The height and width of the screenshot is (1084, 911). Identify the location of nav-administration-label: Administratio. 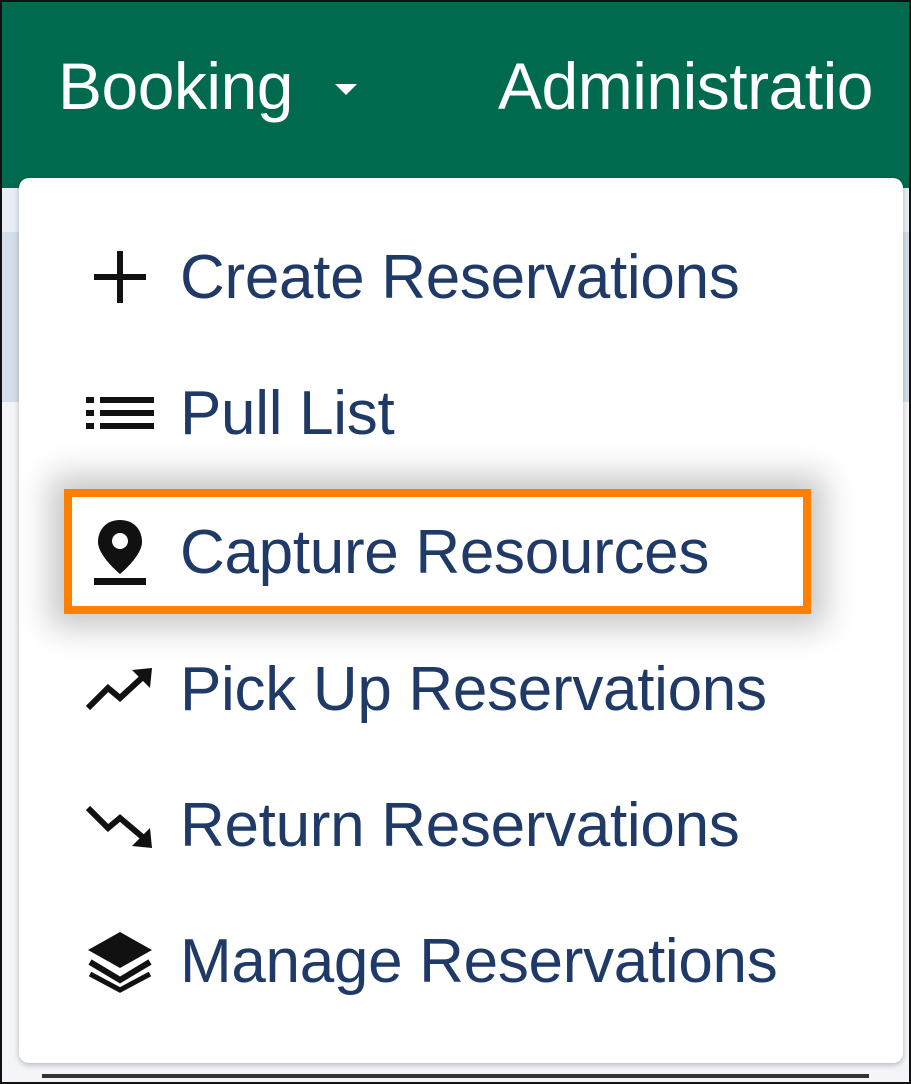
(685, 86).